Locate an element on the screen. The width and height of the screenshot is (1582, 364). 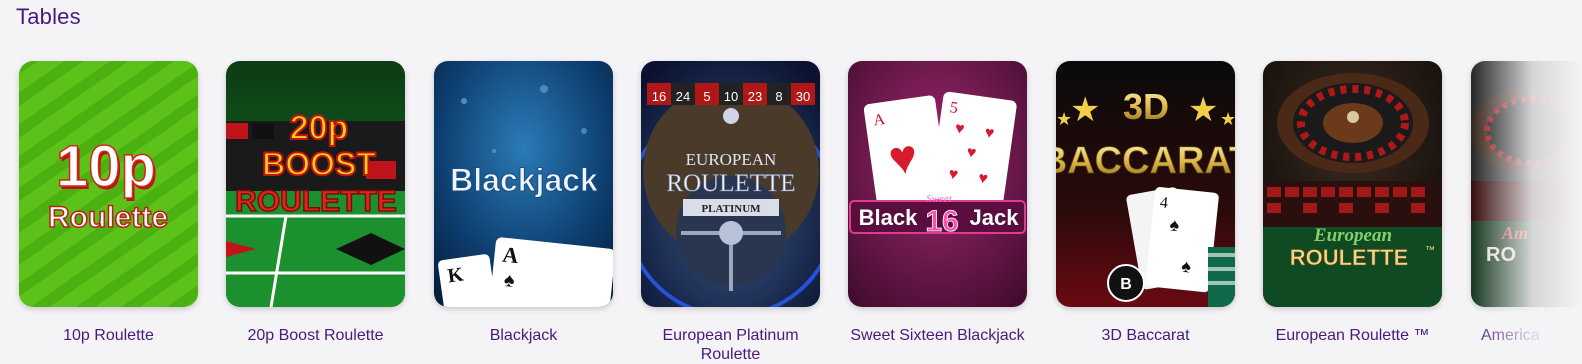
card-rank: A is located at coordinates (510, 255).